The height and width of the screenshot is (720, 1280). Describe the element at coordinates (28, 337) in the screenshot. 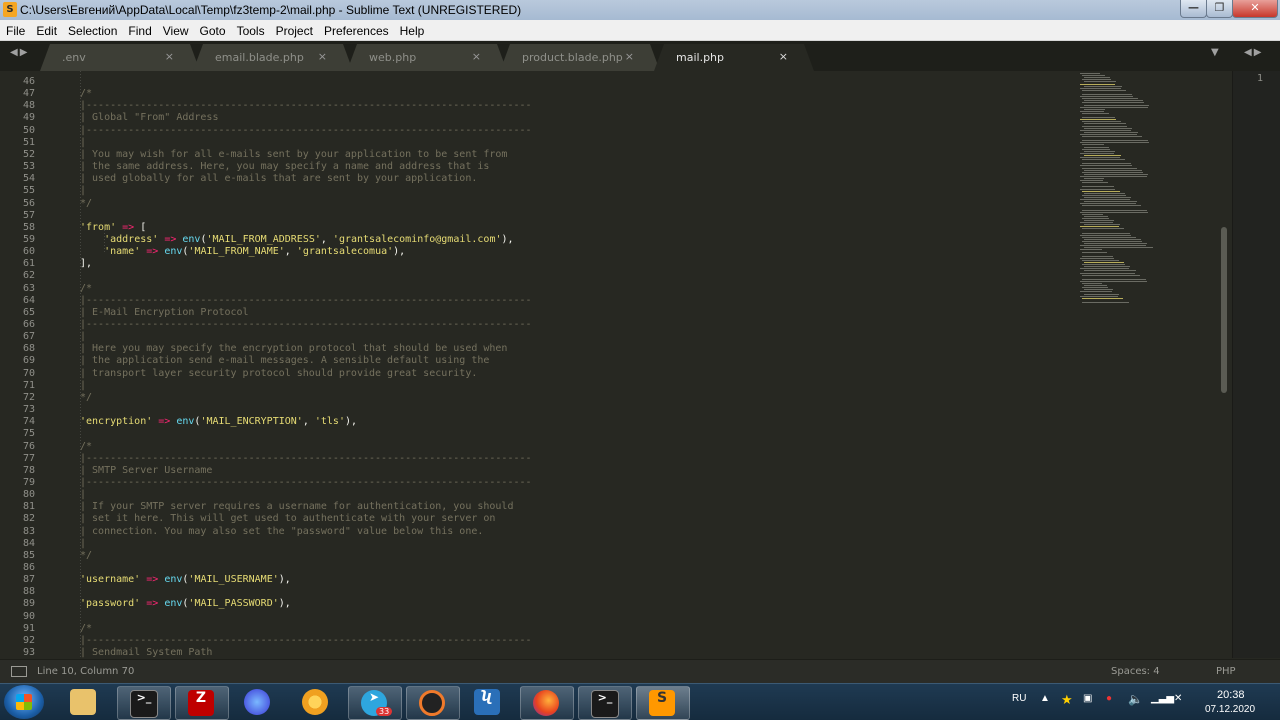

I see `line-number: 67` at that location.